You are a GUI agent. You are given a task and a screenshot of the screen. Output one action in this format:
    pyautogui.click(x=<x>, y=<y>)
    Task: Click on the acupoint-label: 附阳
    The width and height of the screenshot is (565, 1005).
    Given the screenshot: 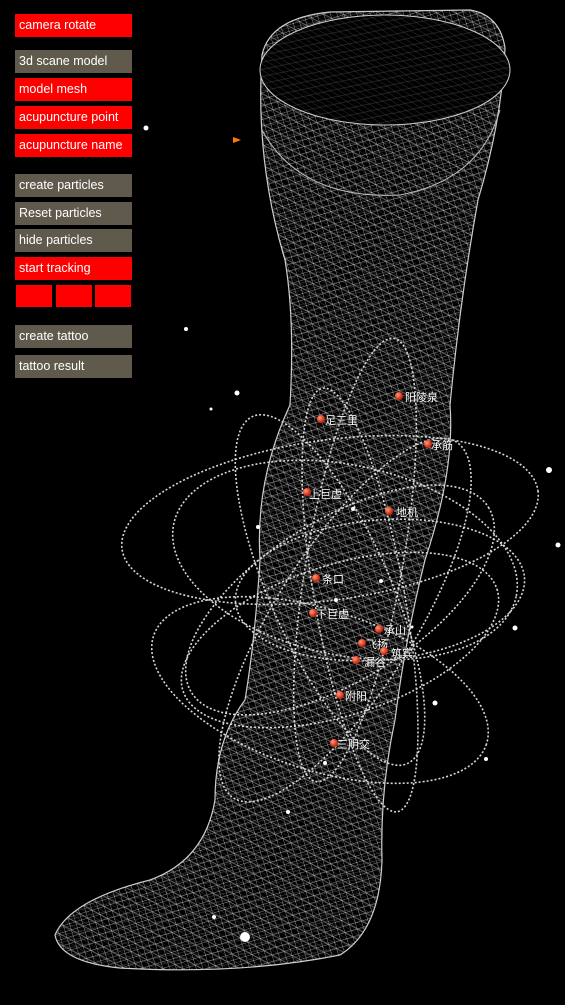 What is the action you would take?
    pyautogui.click(x=356, y=696)
    